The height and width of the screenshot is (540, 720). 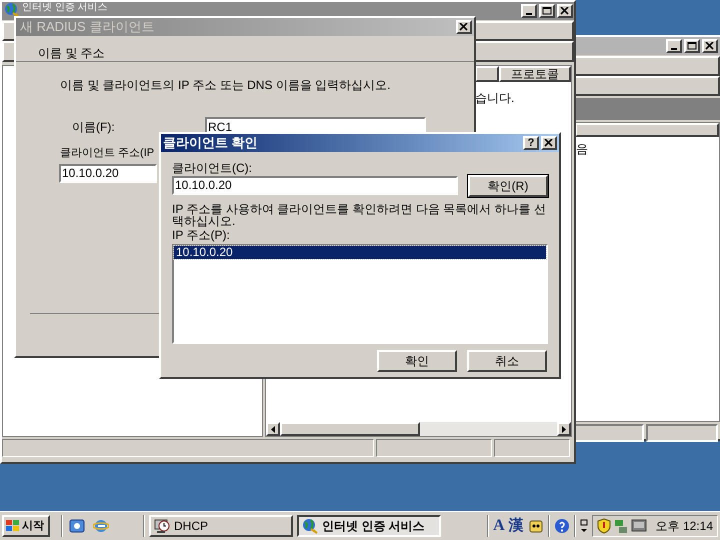 What do you see at coordinates (507, 361) in the screenshot?
I see `cancel-button: 취소` at bounding box center [507, 361].